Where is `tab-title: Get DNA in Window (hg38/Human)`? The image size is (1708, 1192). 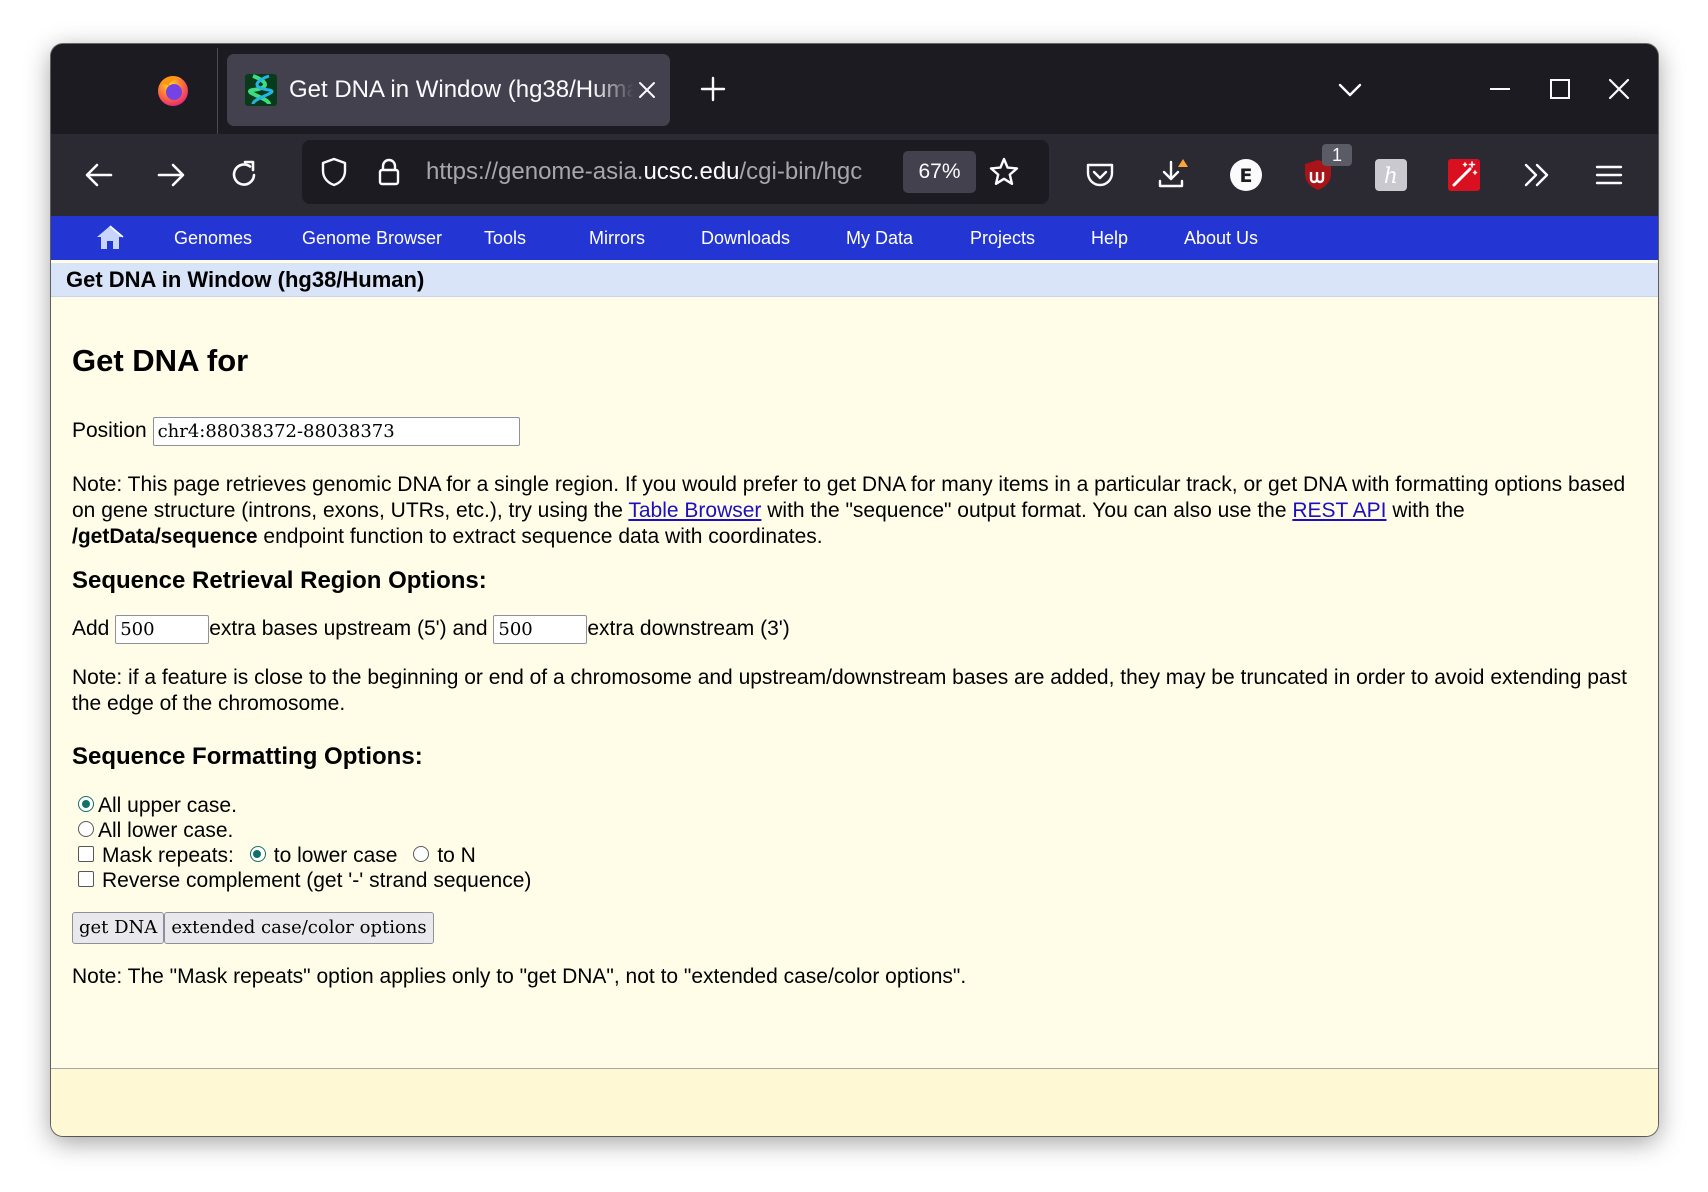 tab-title: Get DNA in Window (hg38/Human) is located at coordinates (461, 89).